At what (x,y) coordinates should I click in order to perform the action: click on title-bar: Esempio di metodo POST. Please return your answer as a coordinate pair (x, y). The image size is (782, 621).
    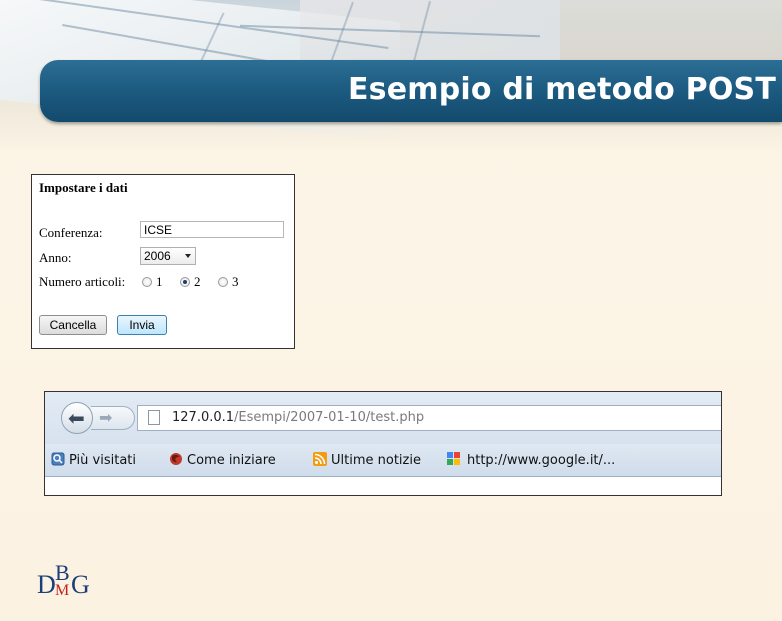
    Looking at the image, I should click on (411, 91).